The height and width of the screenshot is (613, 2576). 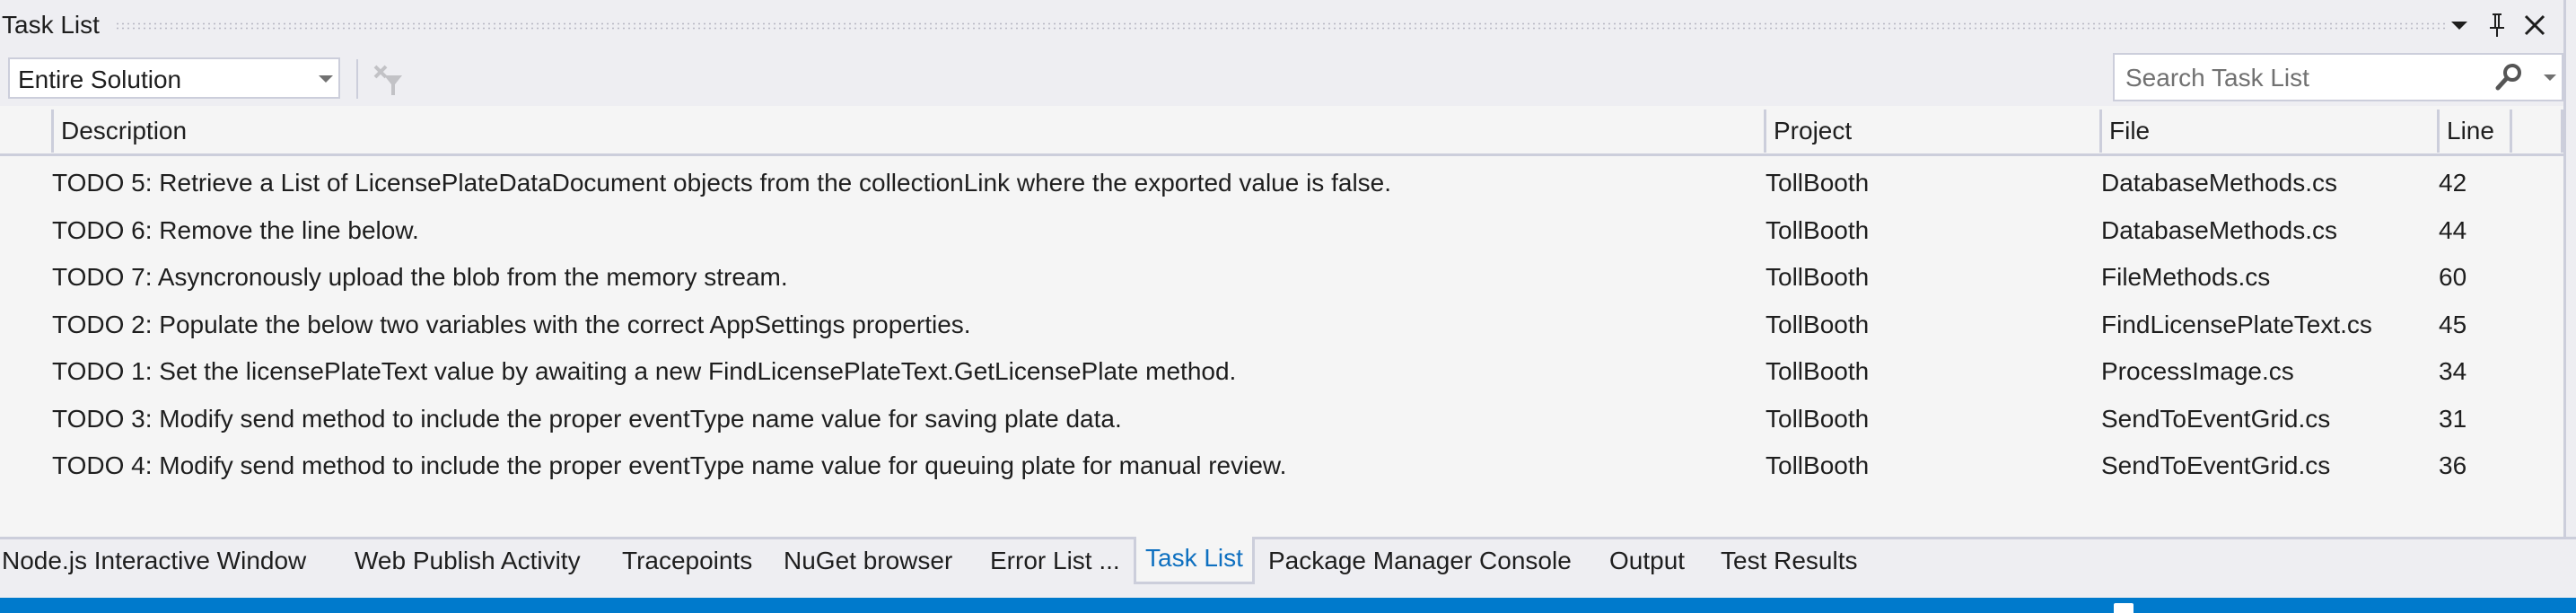 I want to click on tab-test-results: Test Results, so click(x=1789, y=561).